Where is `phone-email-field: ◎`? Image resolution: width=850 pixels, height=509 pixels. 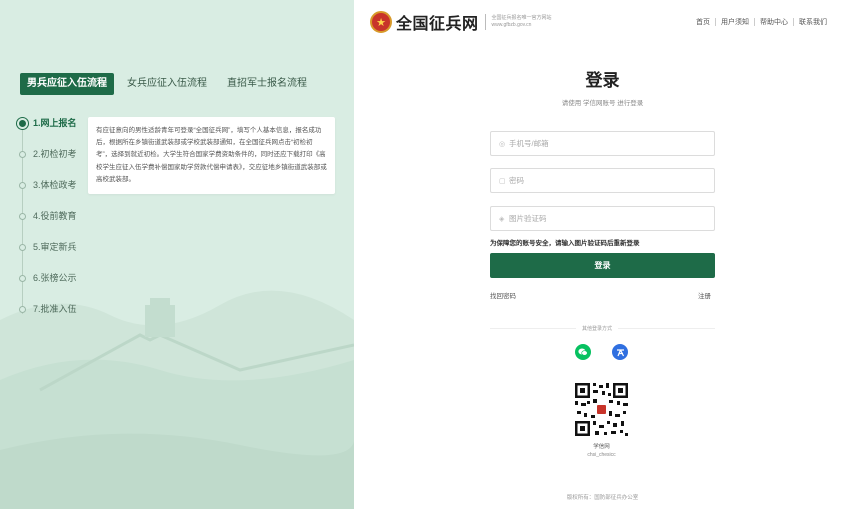
phone-email-field: ◎ is located at coordinates (602, 143).